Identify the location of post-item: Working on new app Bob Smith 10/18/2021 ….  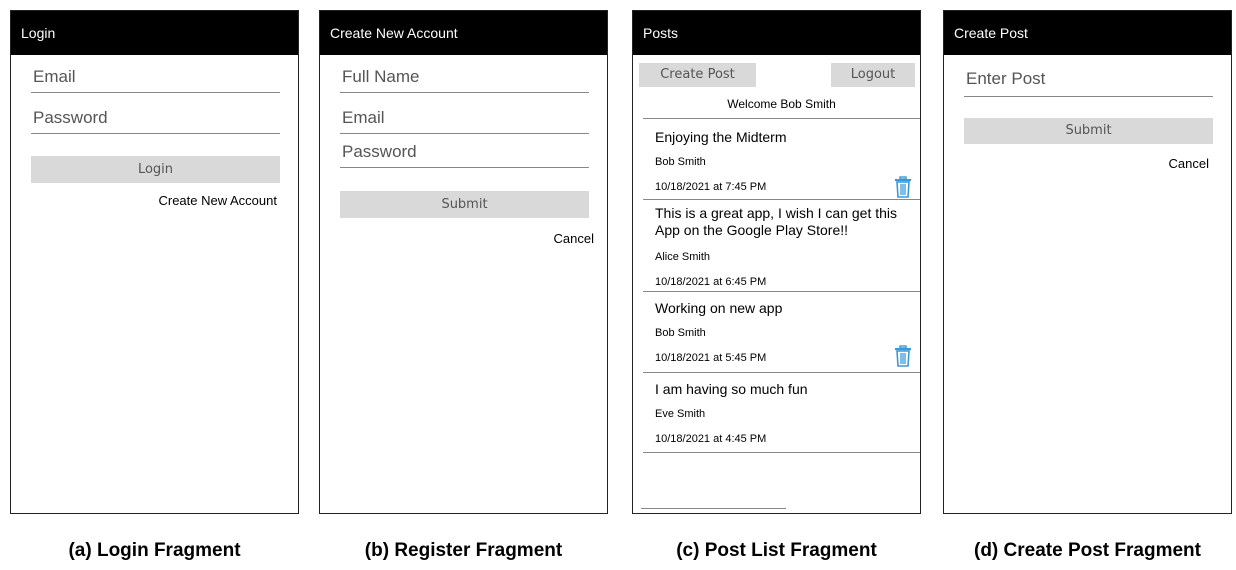
(781, 332).